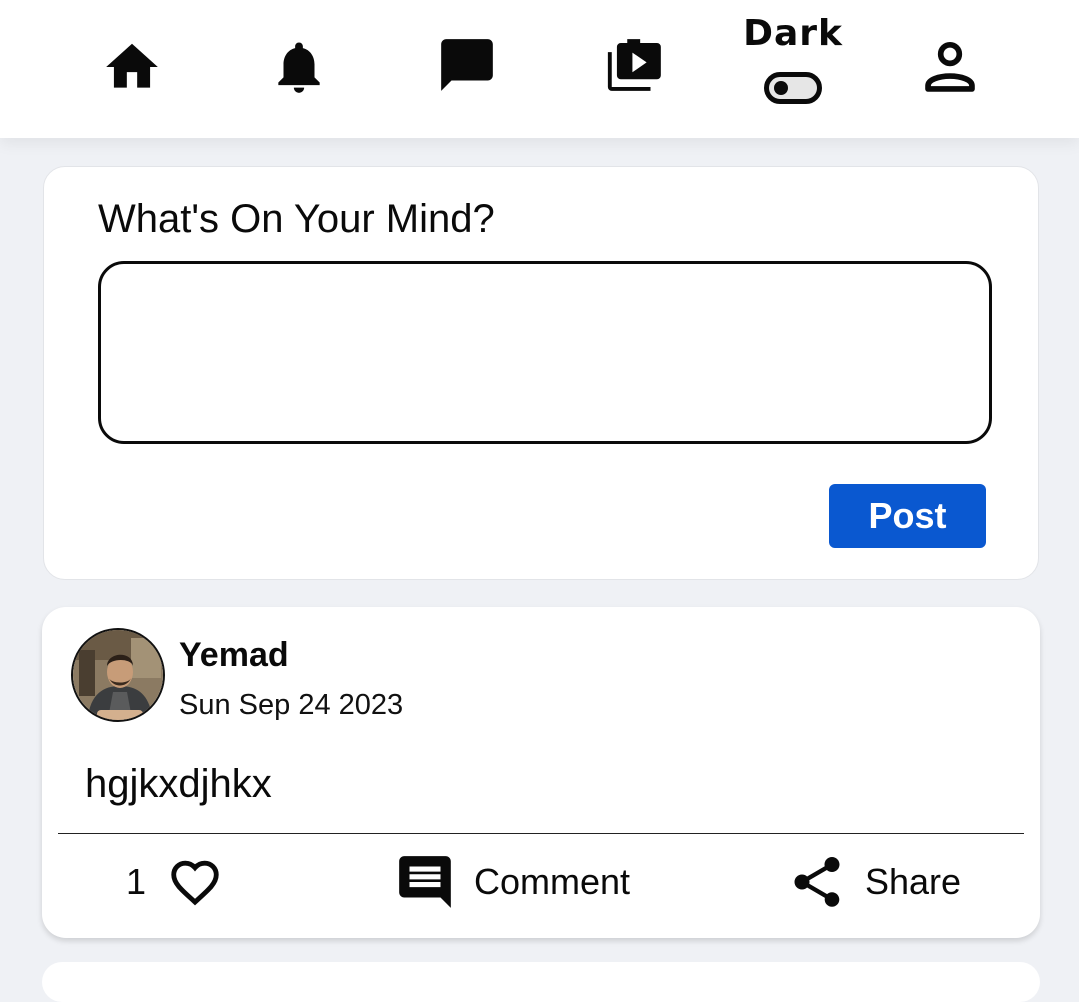 This screenshot has height=1002, width=1079. What do you see at coordinates (539, 69) in the screenshot?
I see `top-navigation-bar: Dark` at bounding box center [539, 69].